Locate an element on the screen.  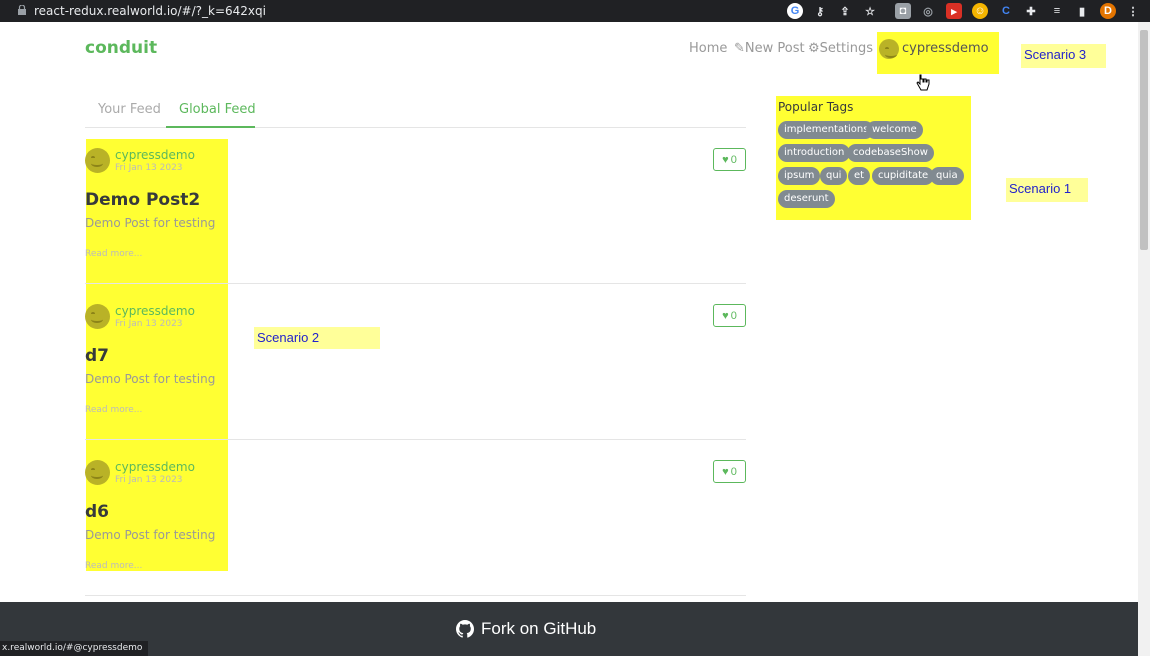
share-icon: ⇪ is located at coordinates (845, 11).